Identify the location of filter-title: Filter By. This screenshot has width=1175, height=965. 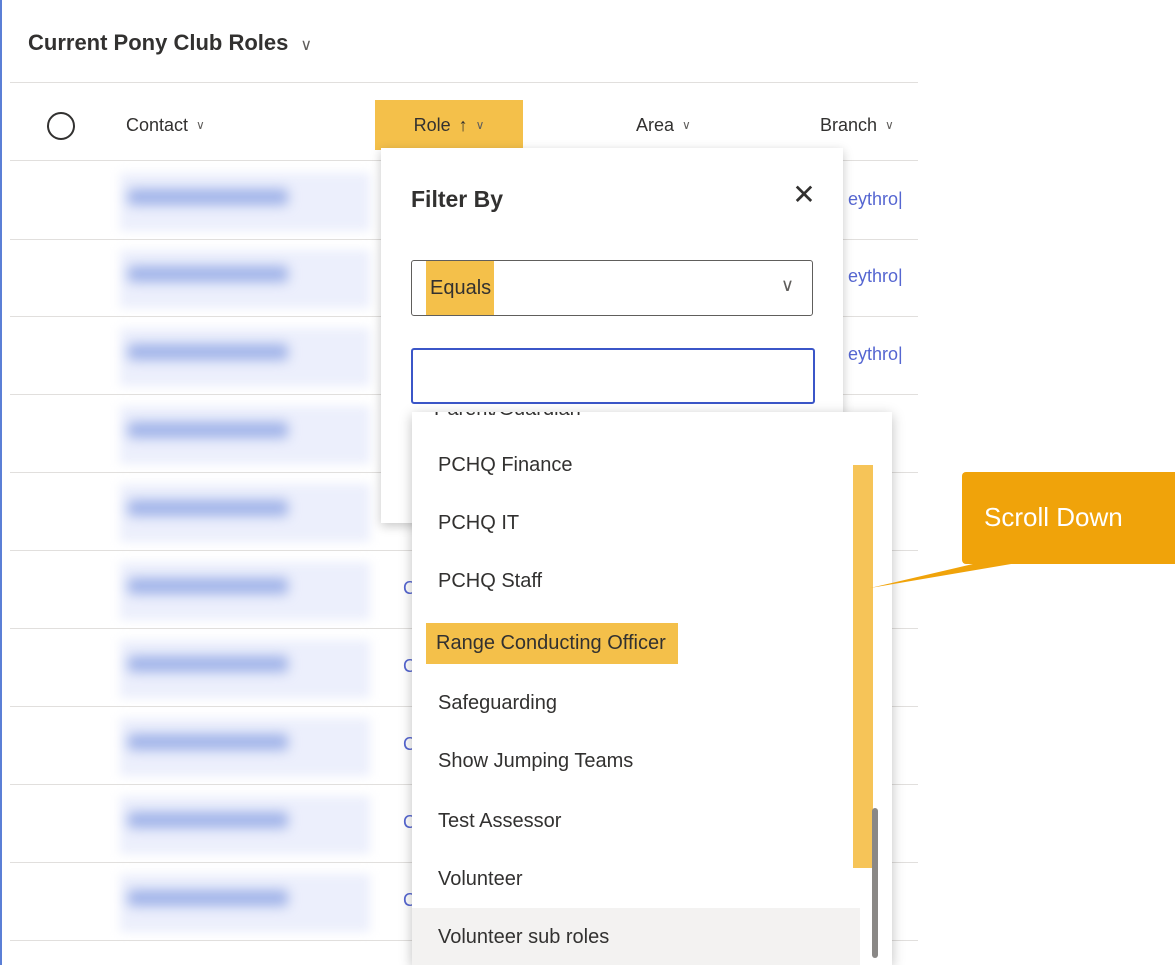
(457, 199).